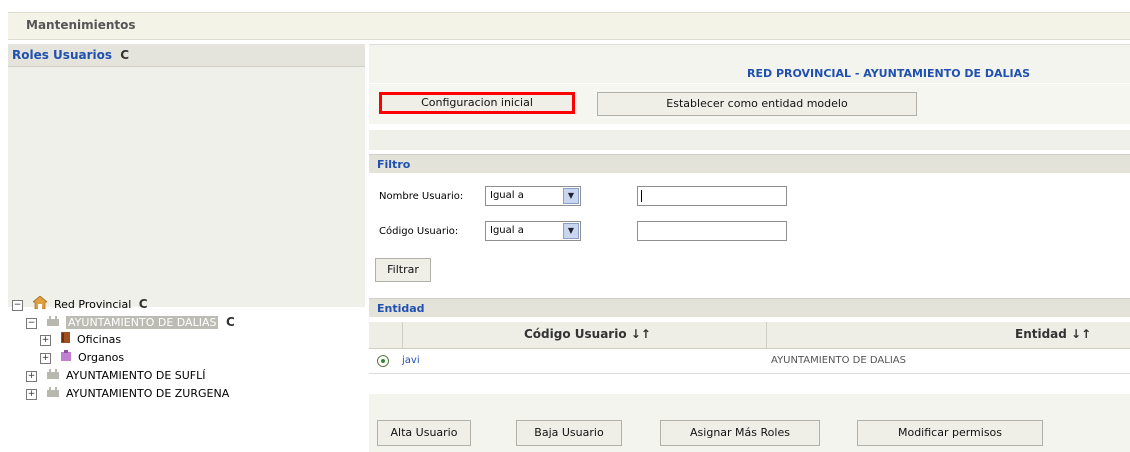  What do you see at coordinates (749, 63) in the screenshot?
I see `entity-header: RED PROVINCIAL - AYUNTAMIENTO DE DALIAS` at bounding box center [749, 63].